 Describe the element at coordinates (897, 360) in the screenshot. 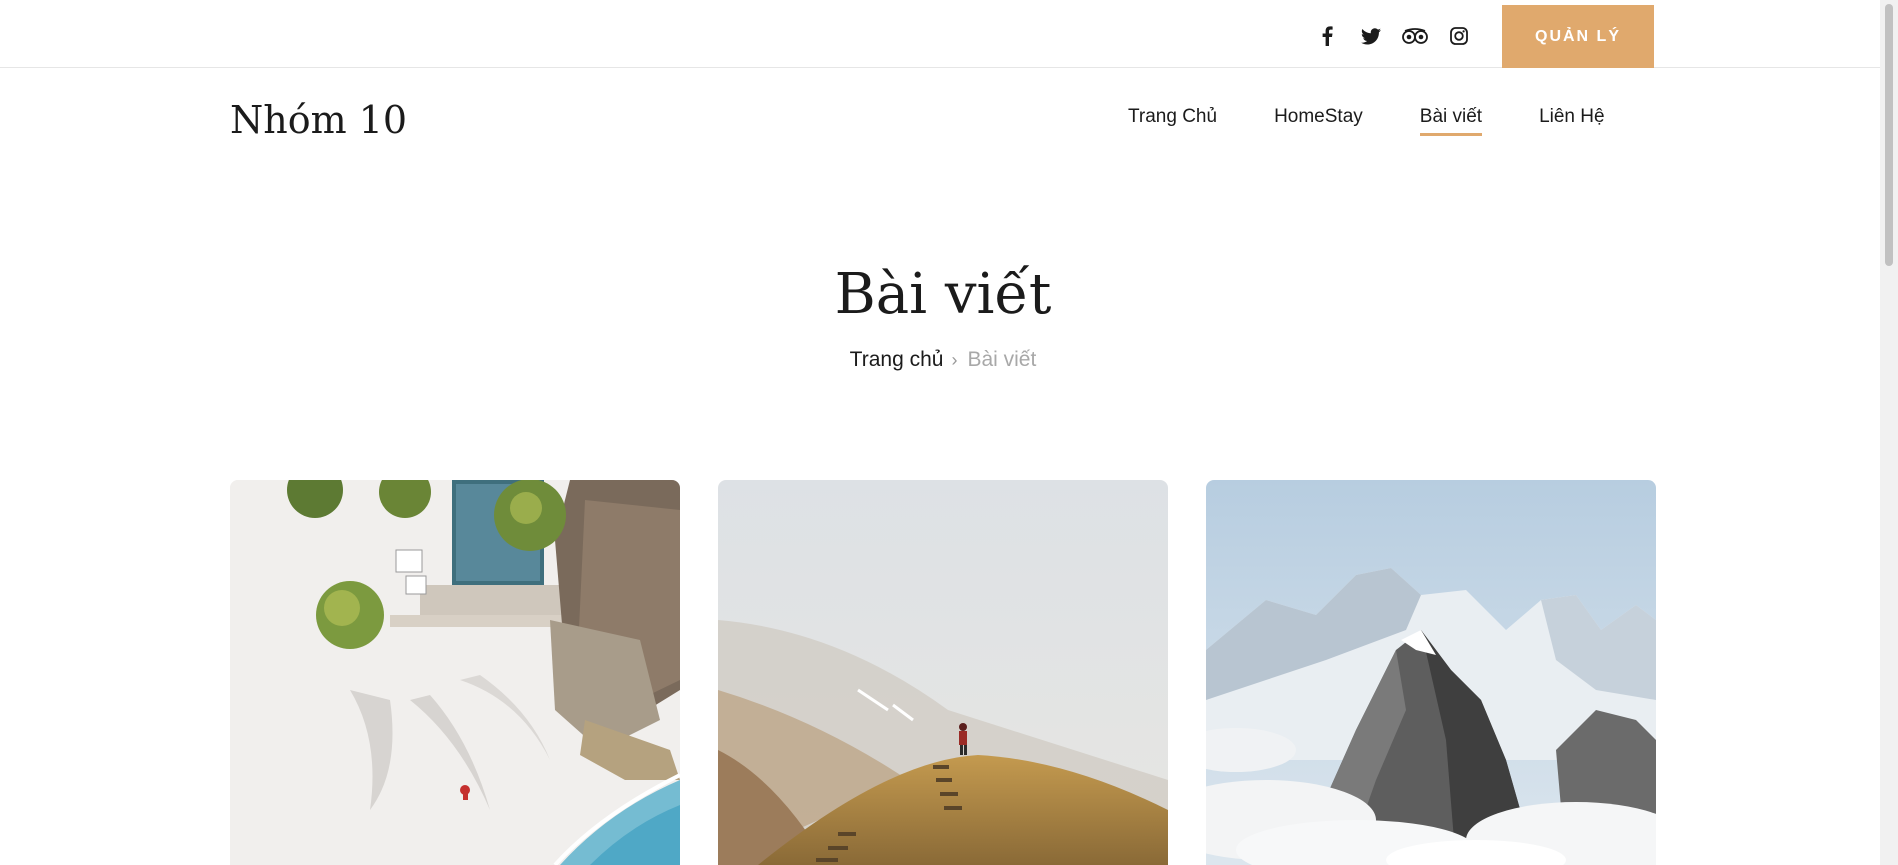

I see `breadcrumb-home-link: Trang chủ` at that location.